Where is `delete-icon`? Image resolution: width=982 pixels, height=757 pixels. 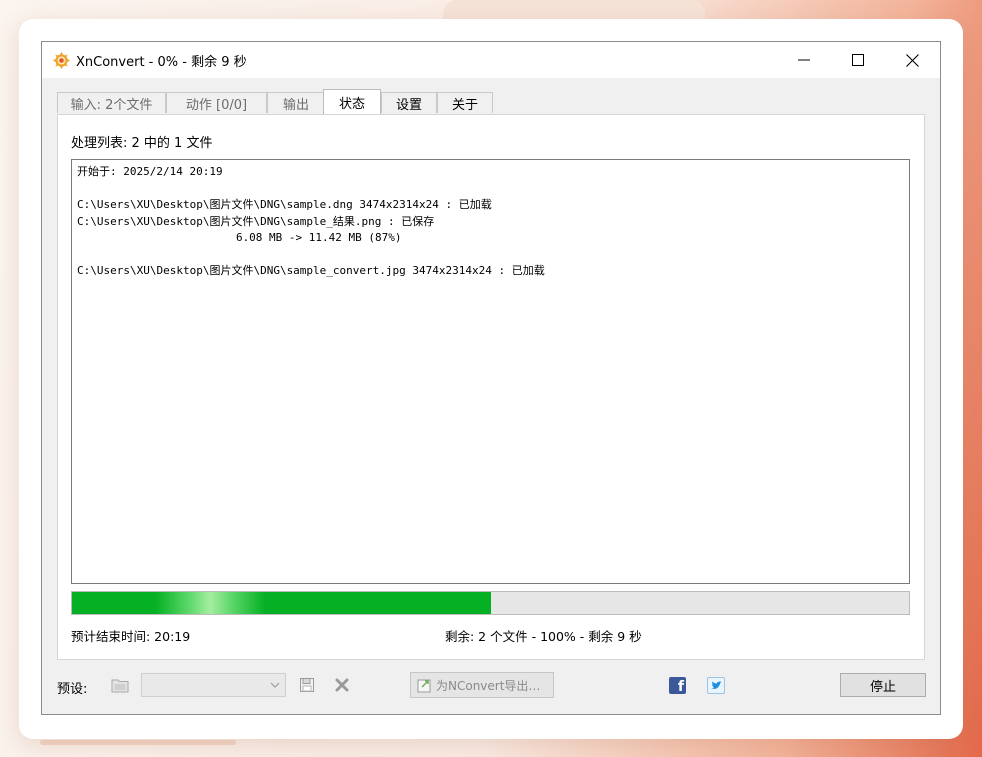 delete-icon is located at coordinates (342, 685).